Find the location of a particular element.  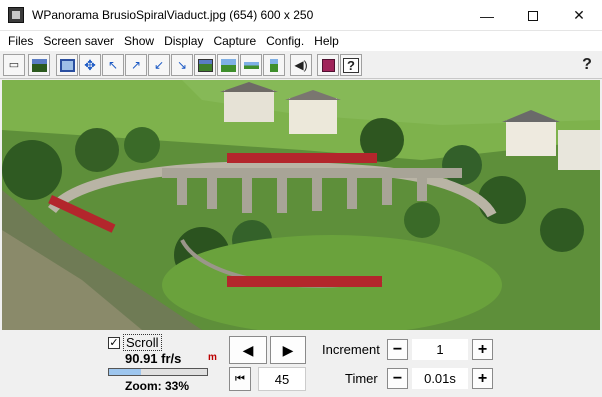

flat-view-button is located at coordinates (251, 65).